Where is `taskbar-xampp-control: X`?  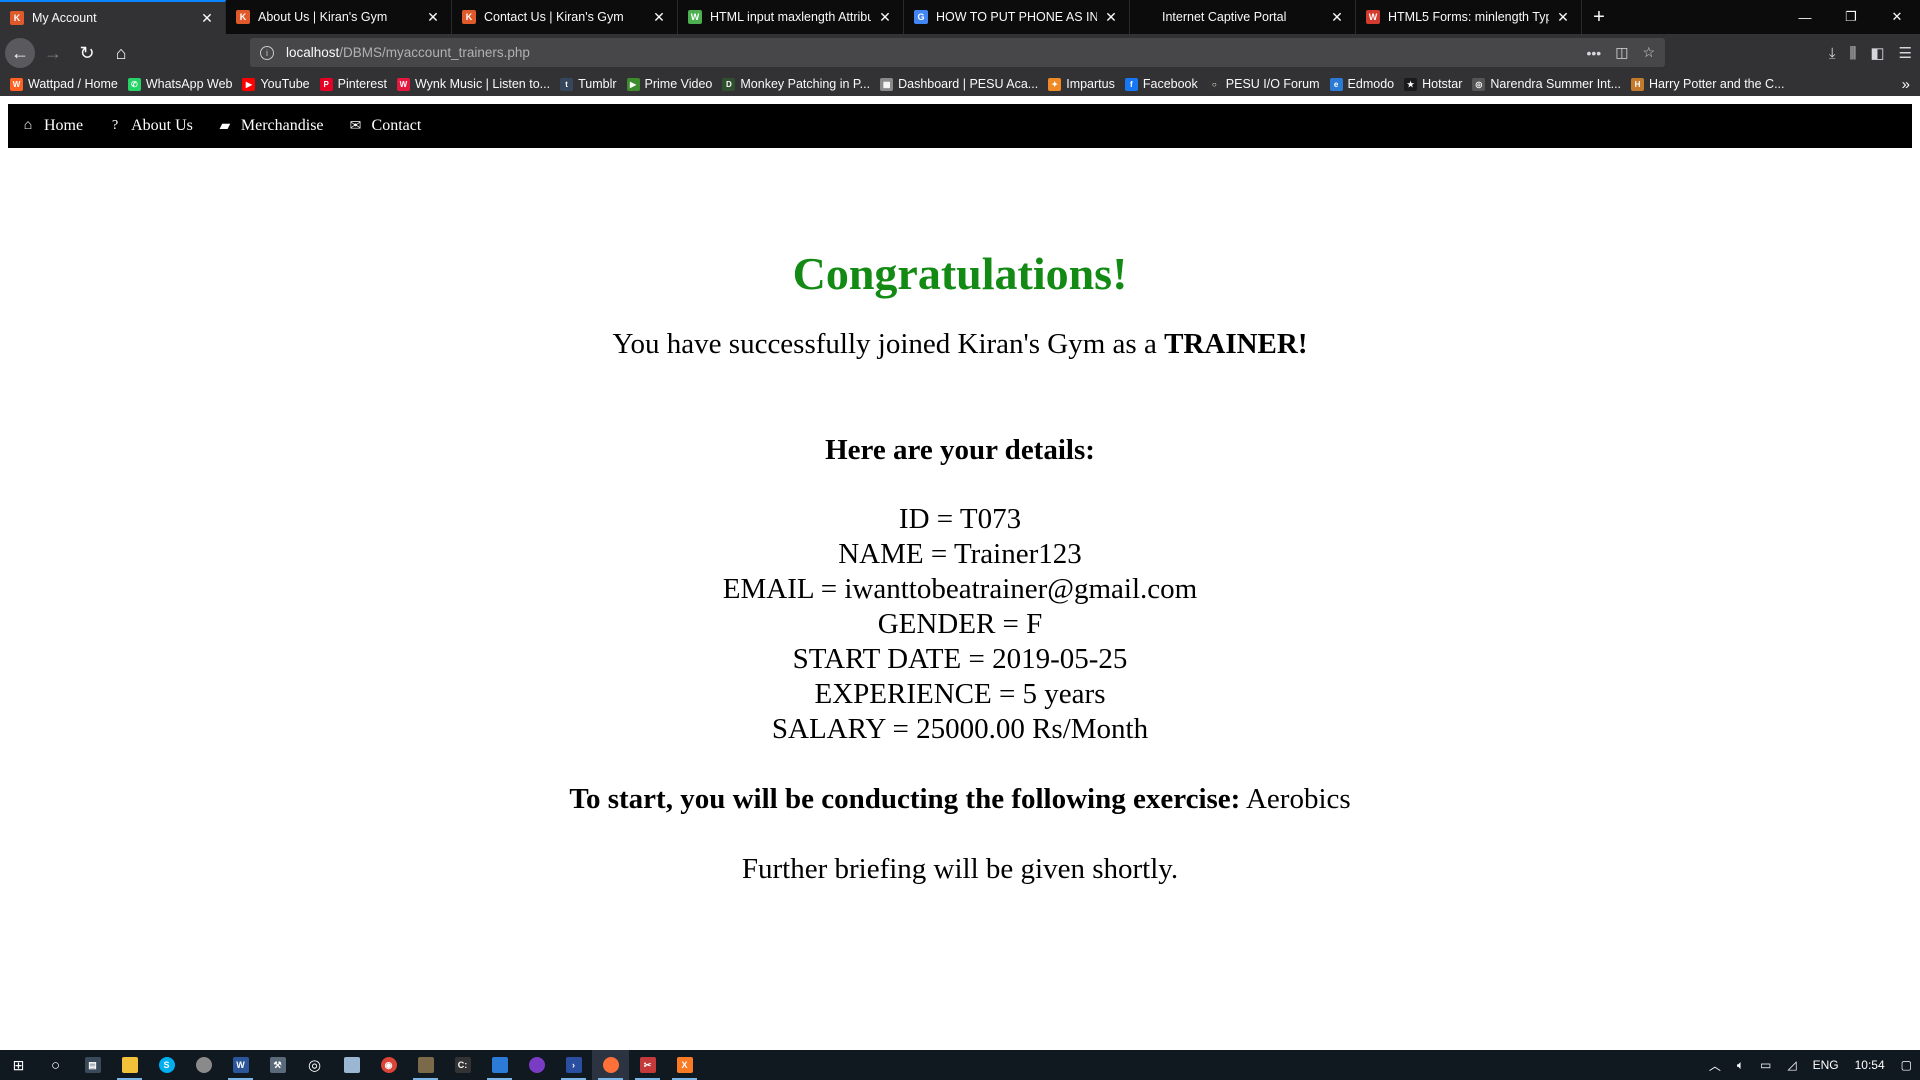 taskbar-xampp-control: X is located at coordinates (684, 1065).